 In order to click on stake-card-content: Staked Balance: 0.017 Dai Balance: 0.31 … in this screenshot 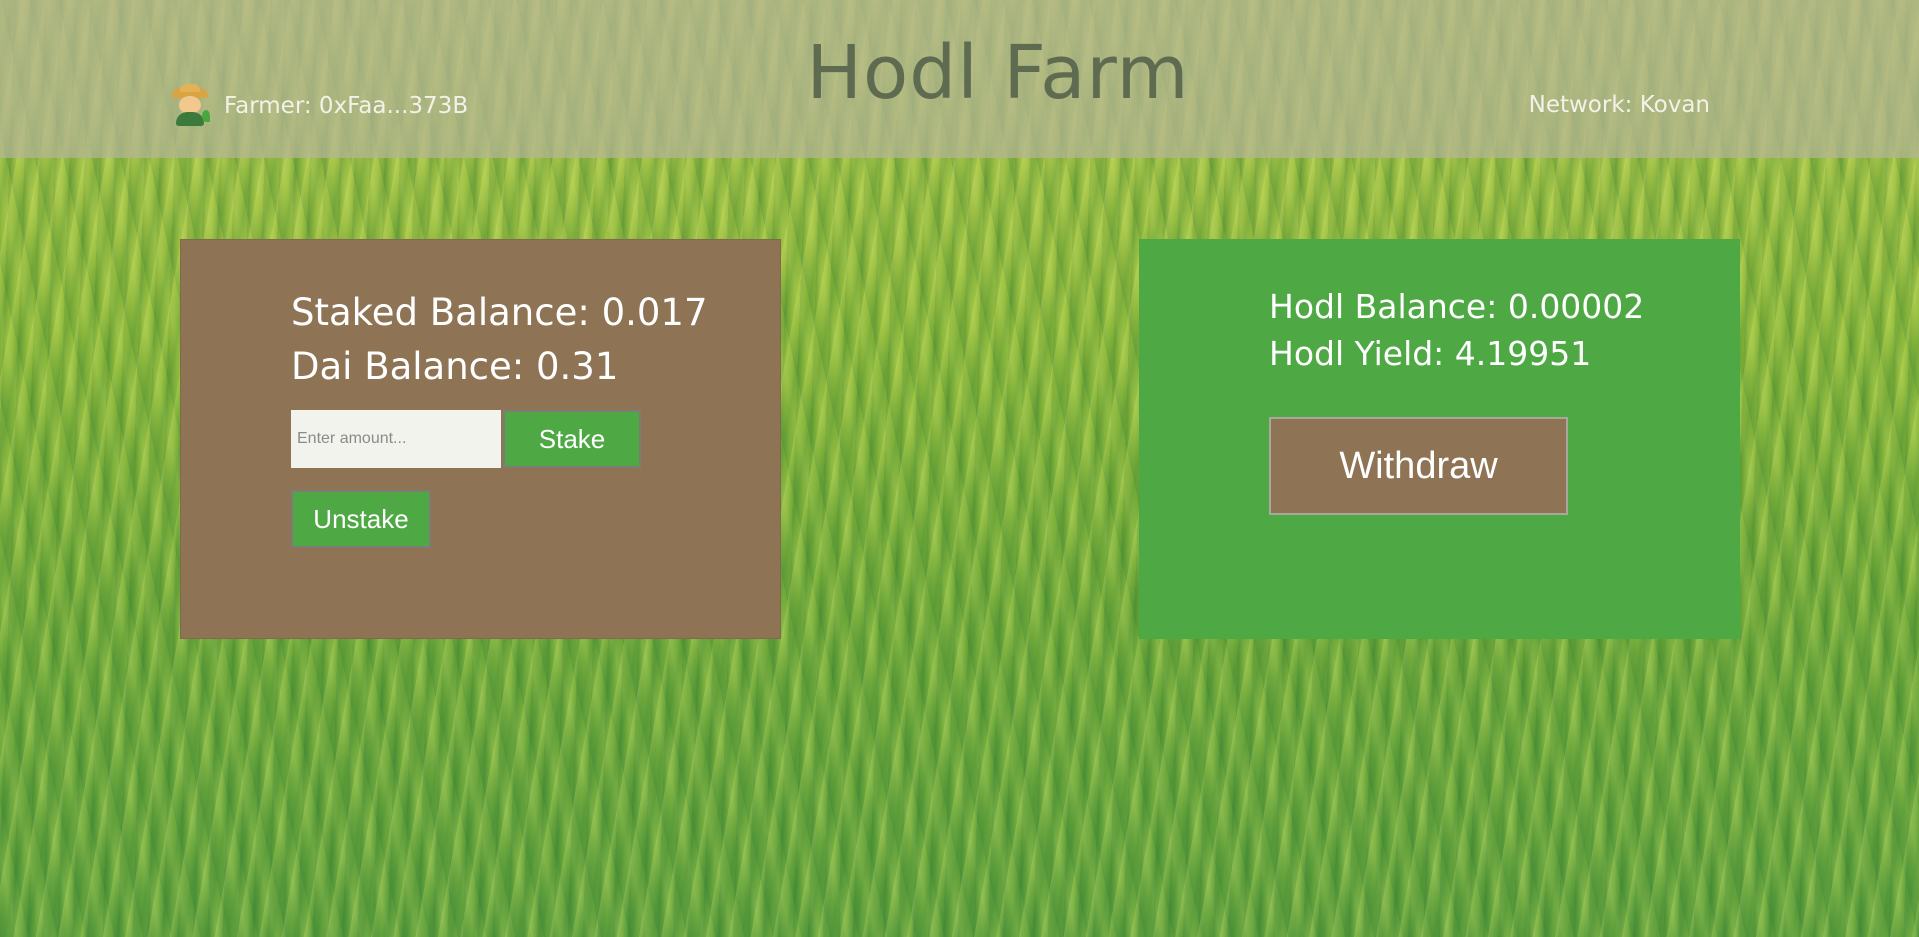, I will do `click(499, 417)`.